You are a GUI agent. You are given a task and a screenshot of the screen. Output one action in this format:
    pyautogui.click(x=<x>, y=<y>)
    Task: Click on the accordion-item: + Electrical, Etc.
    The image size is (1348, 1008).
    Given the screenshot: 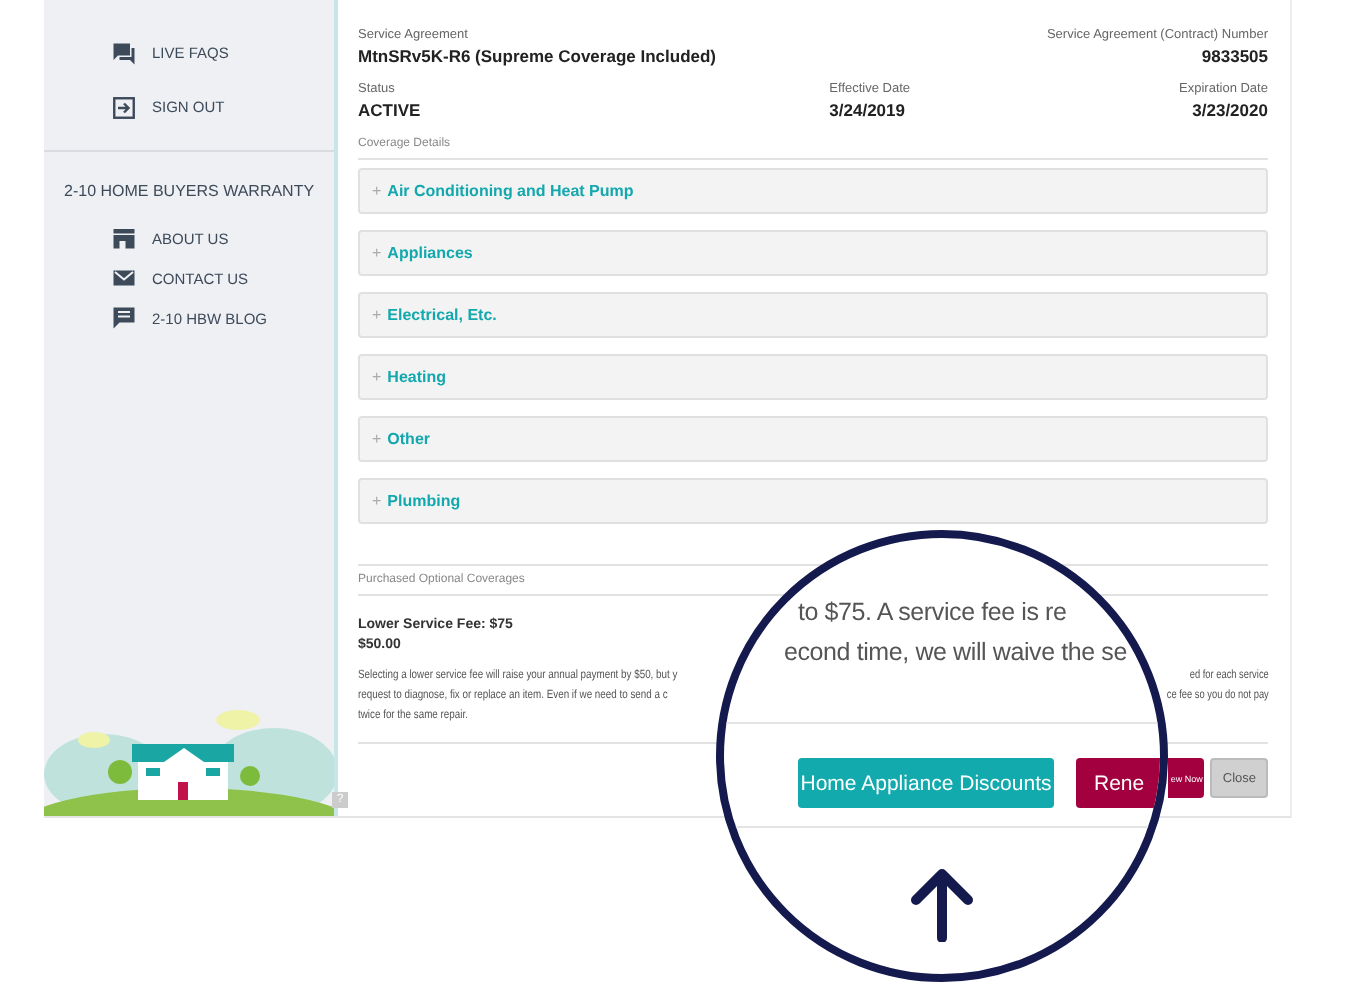 What is the action you would take?
    pyautogui.click(x=813, y=315)
    